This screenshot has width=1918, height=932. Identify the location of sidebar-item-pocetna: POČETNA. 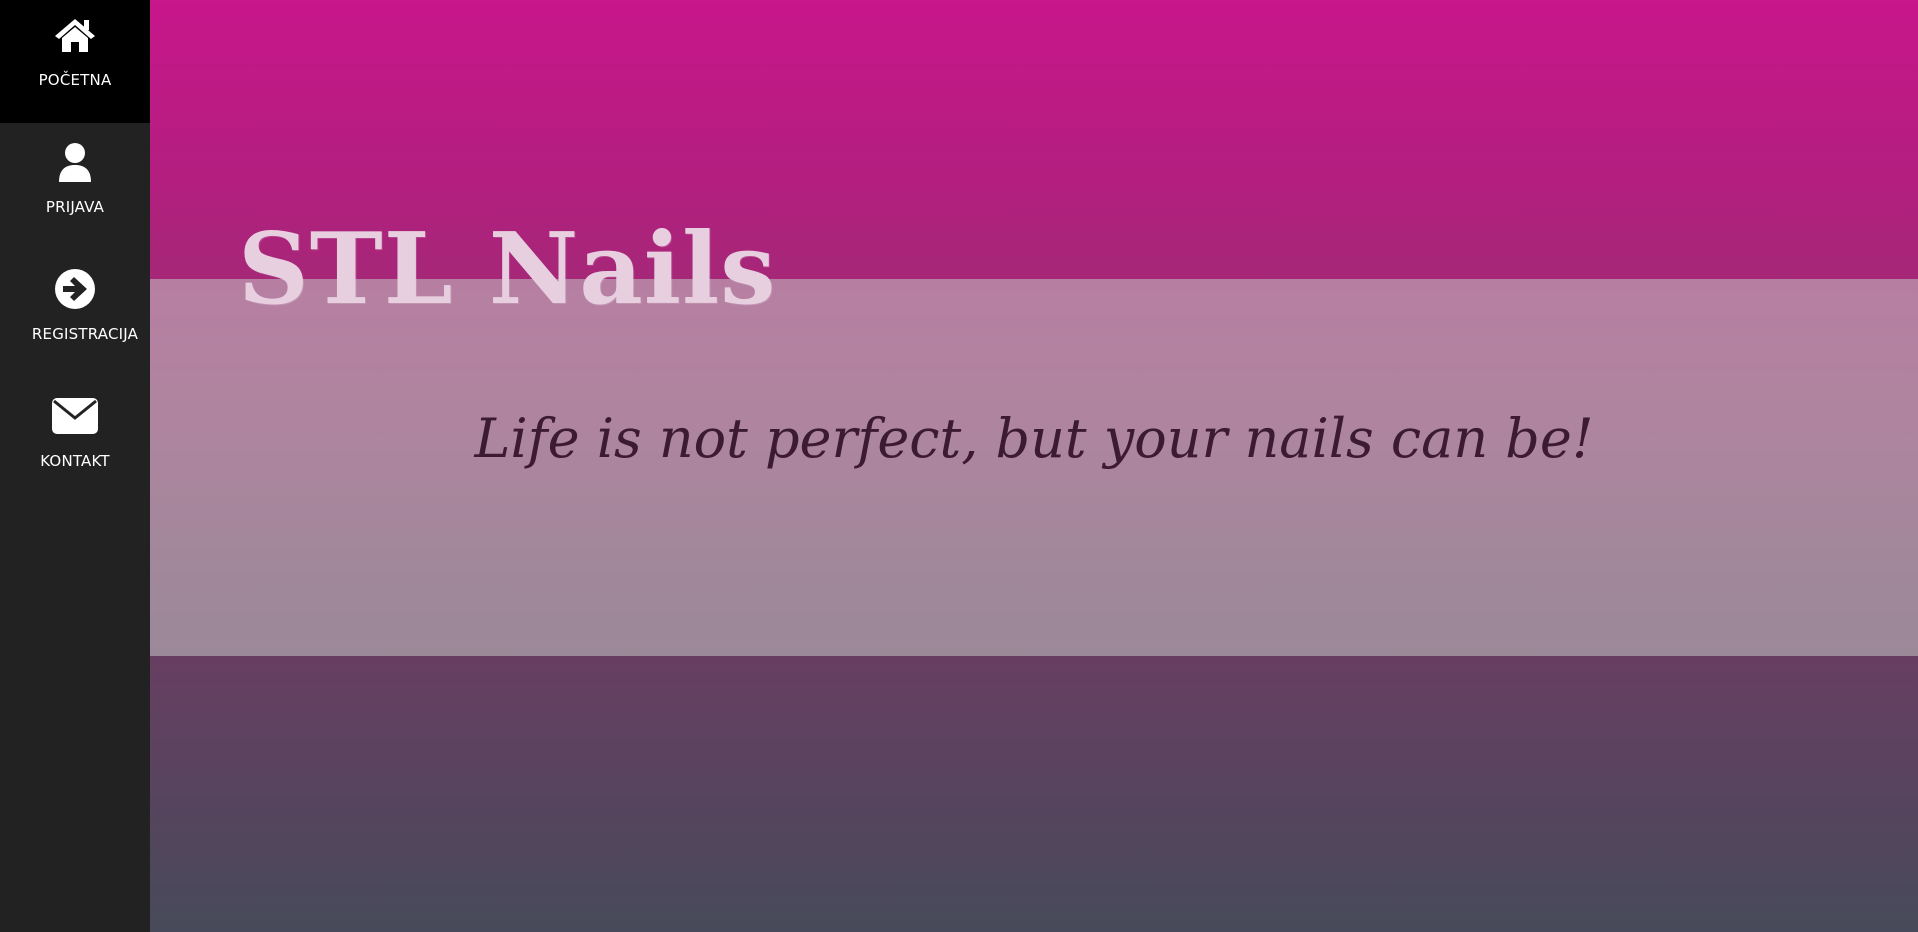
(75, 61).